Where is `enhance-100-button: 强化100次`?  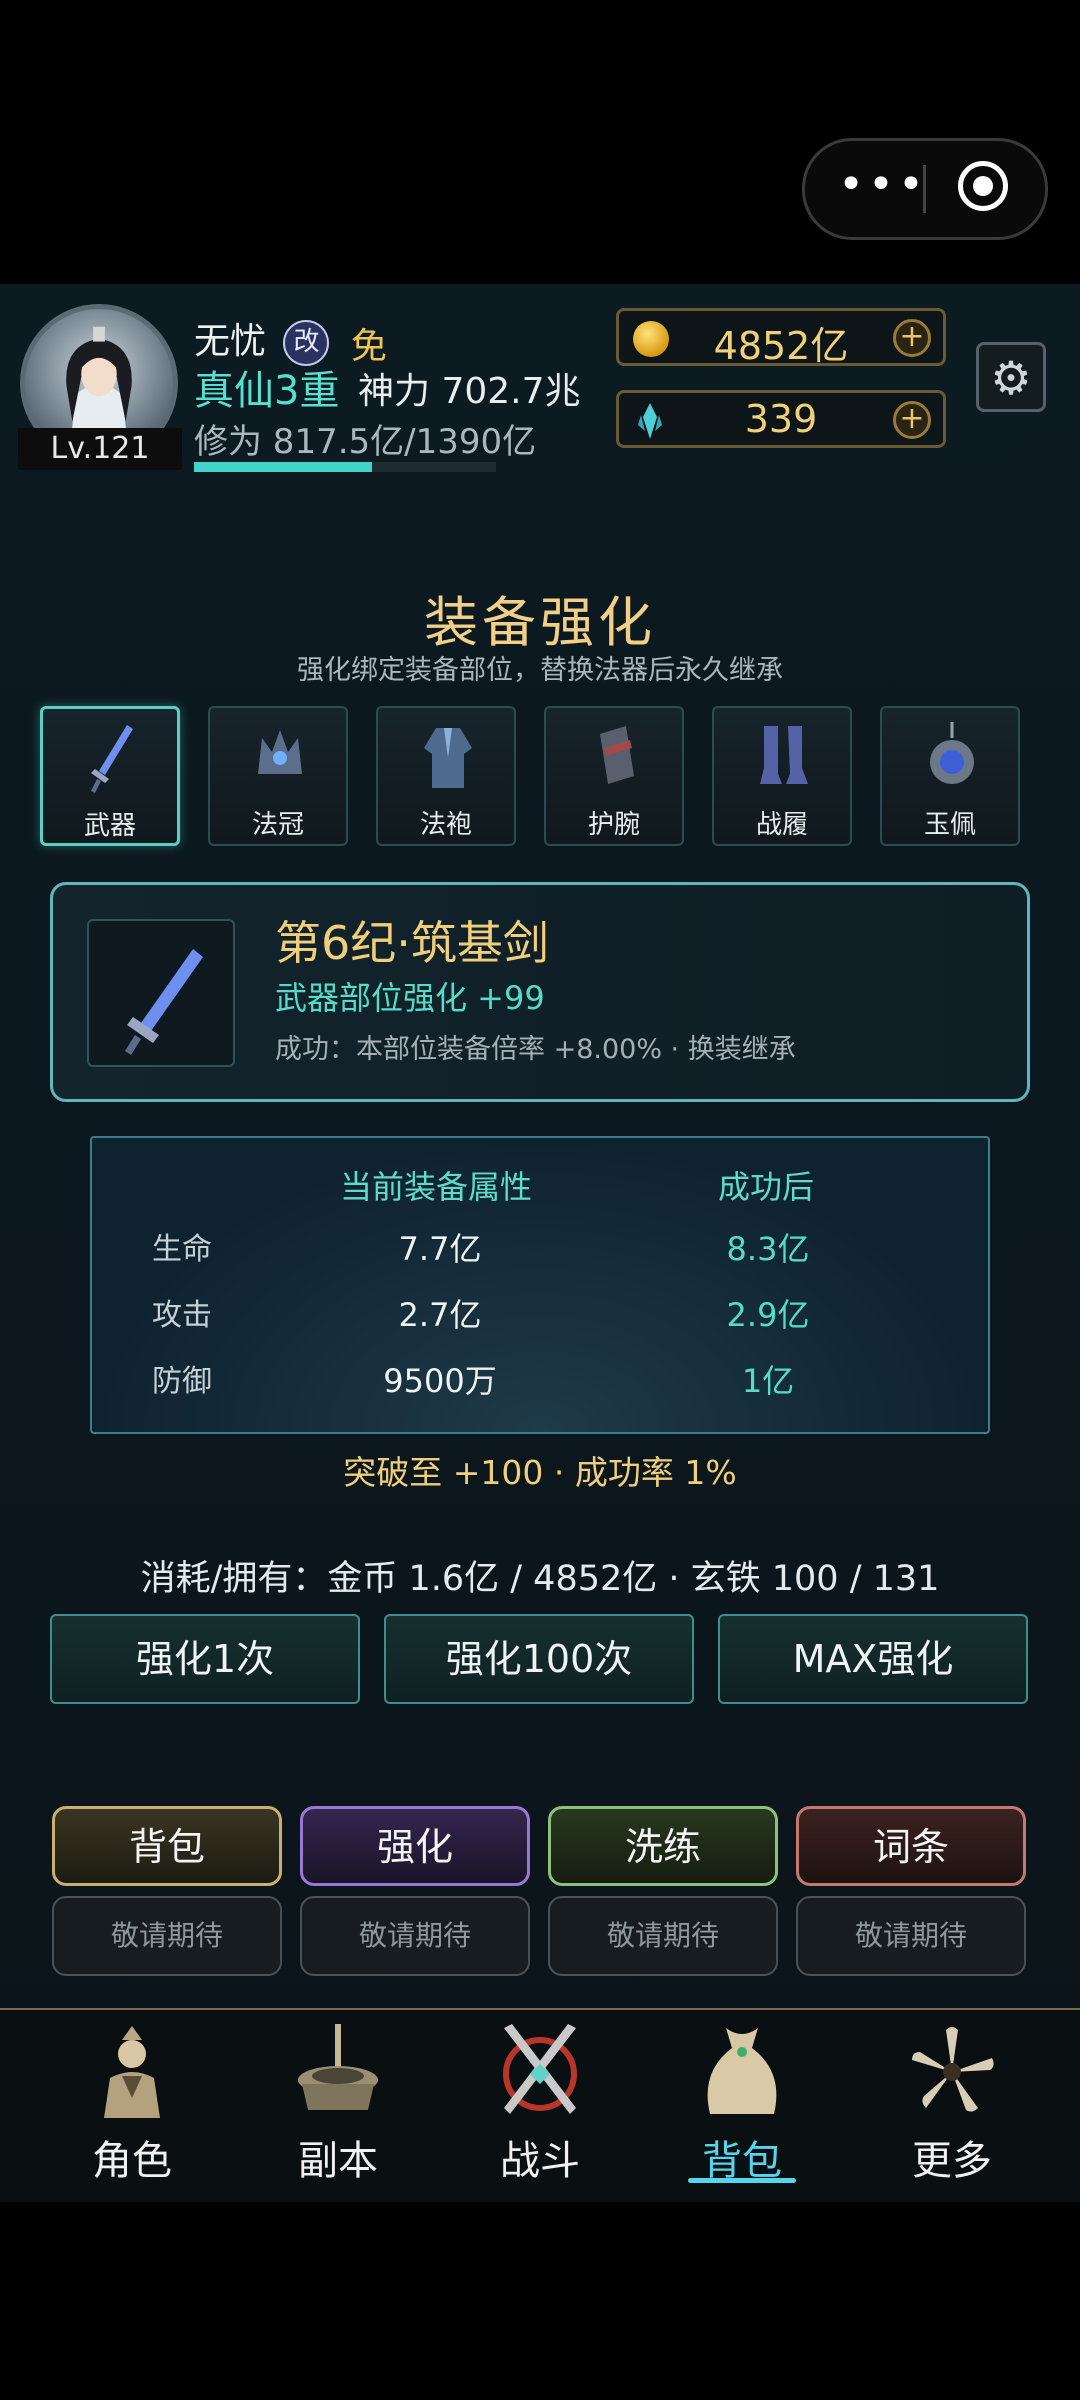 enhance-100-button: 强化100次 is located at coordinates (539, 1659).